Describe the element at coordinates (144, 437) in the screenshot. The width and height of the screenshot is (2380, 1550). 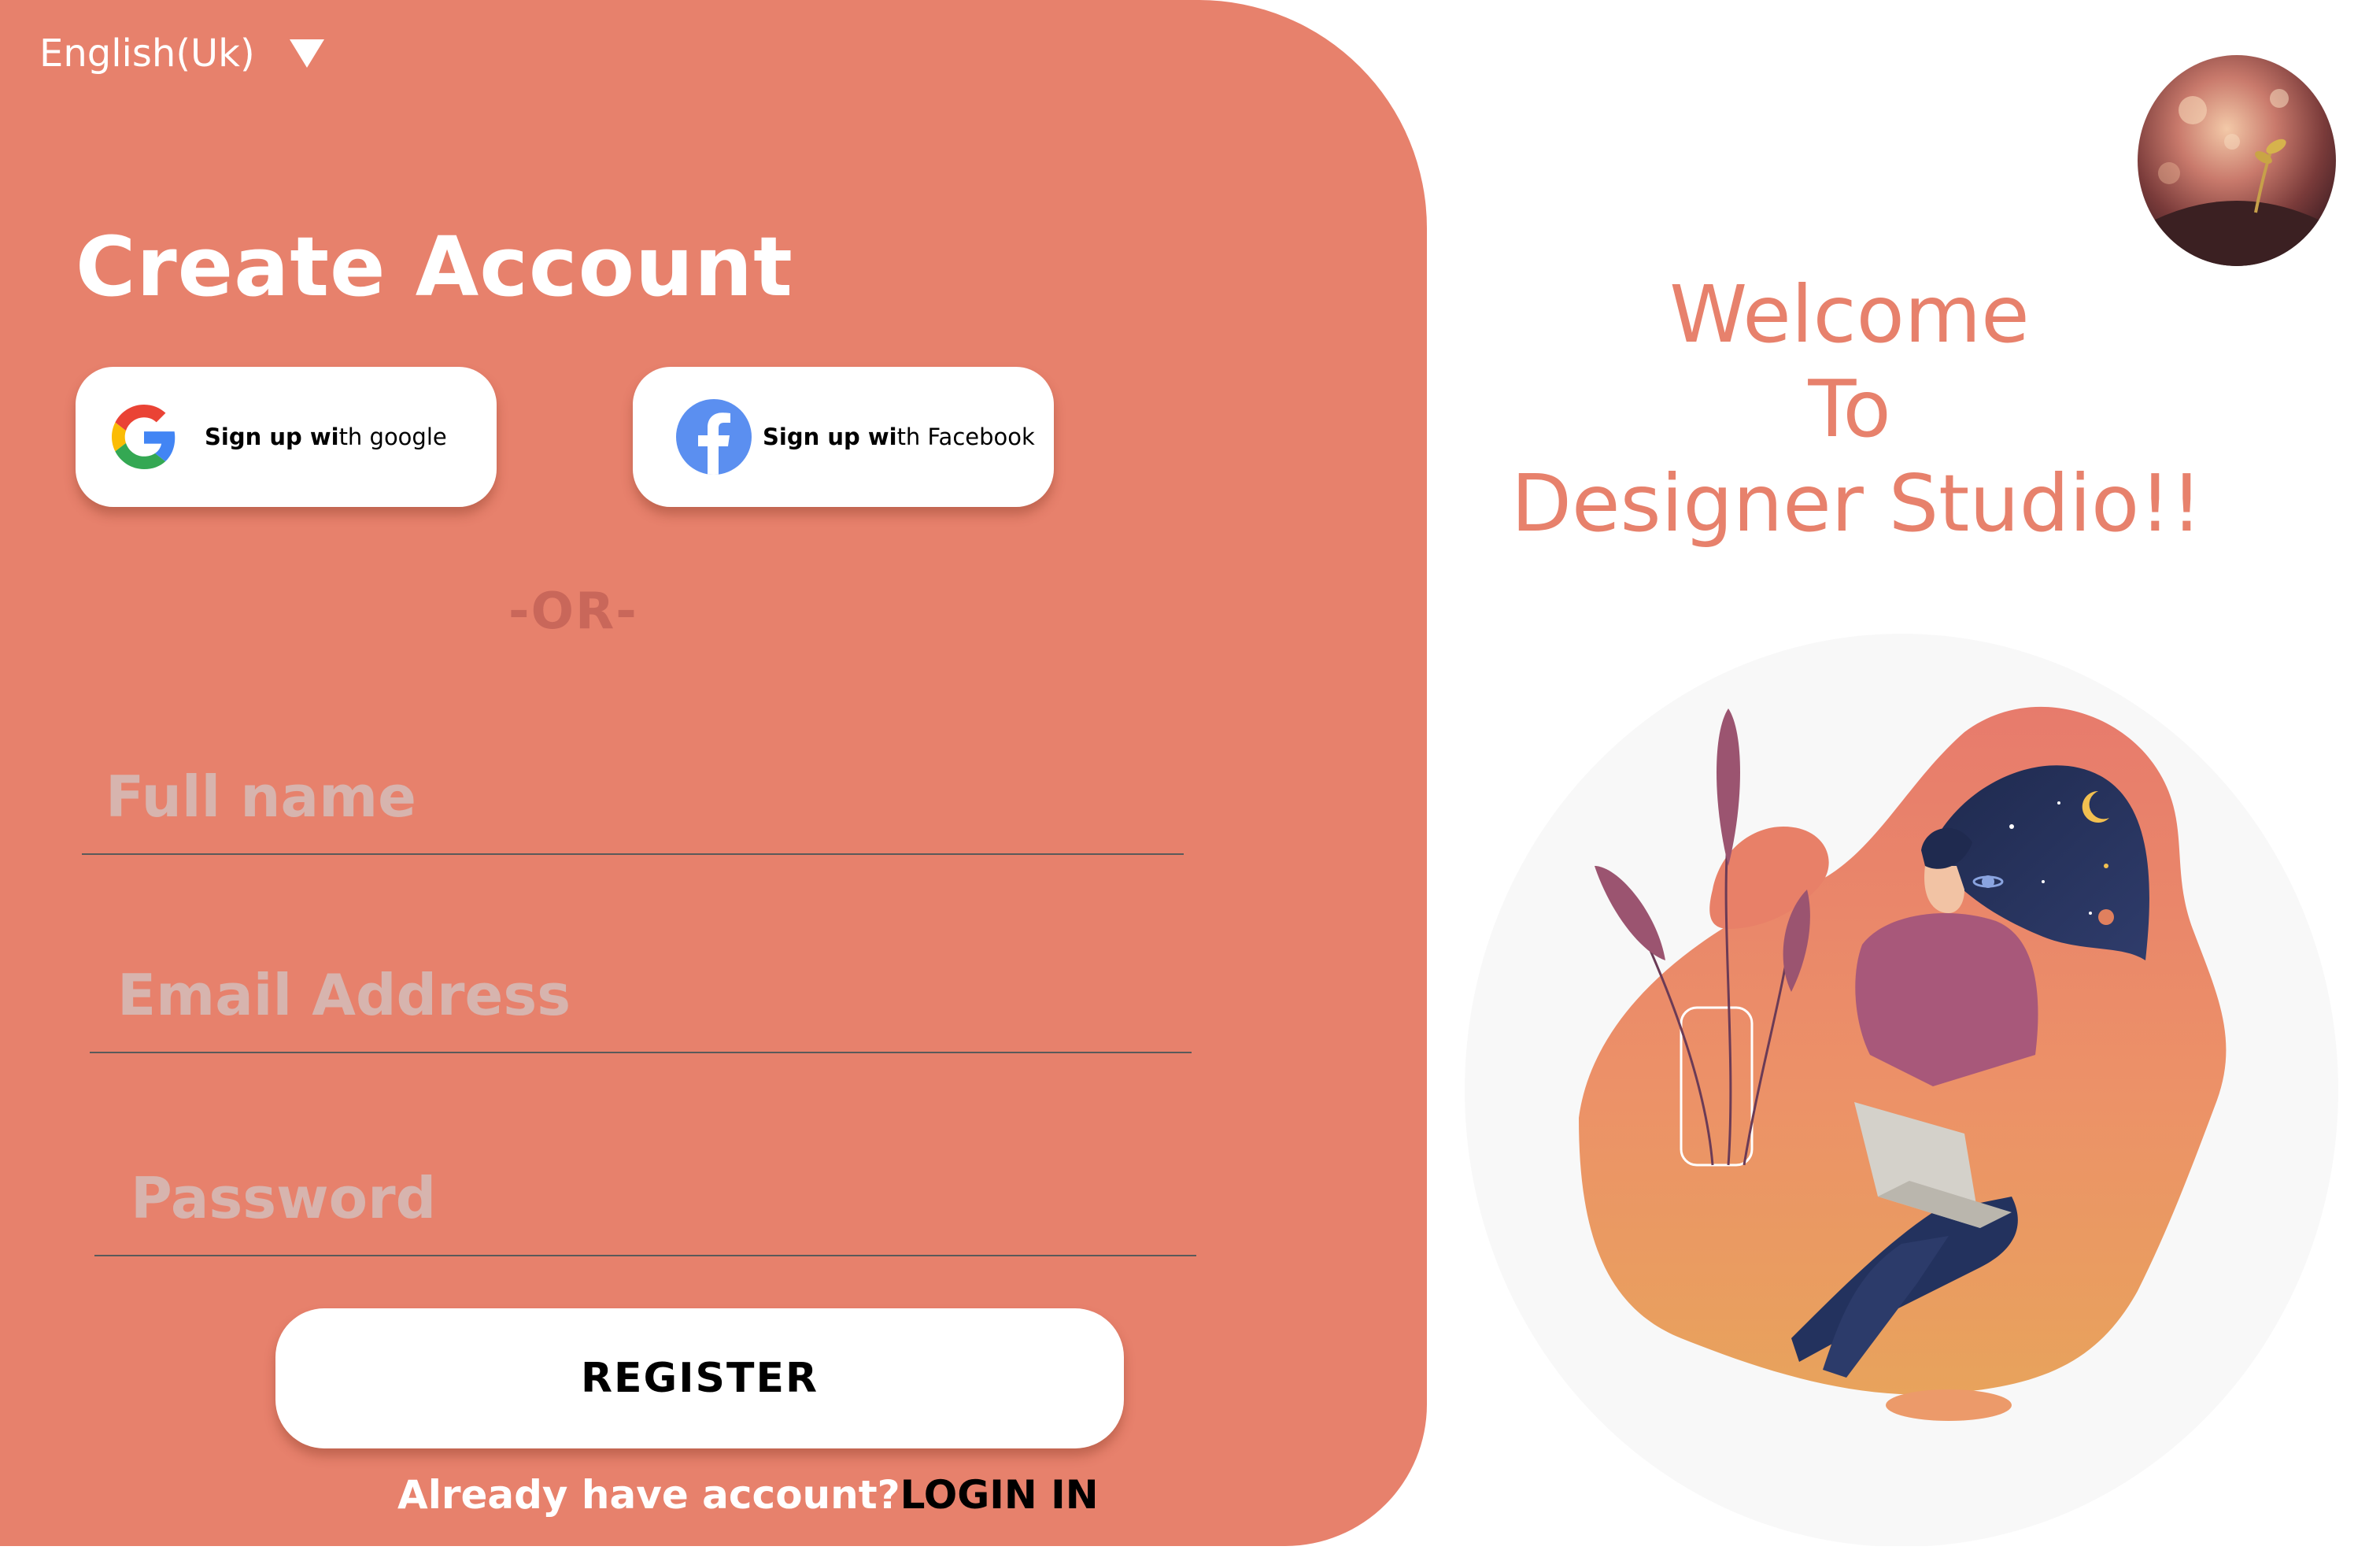
I see `google-icon` at that location.